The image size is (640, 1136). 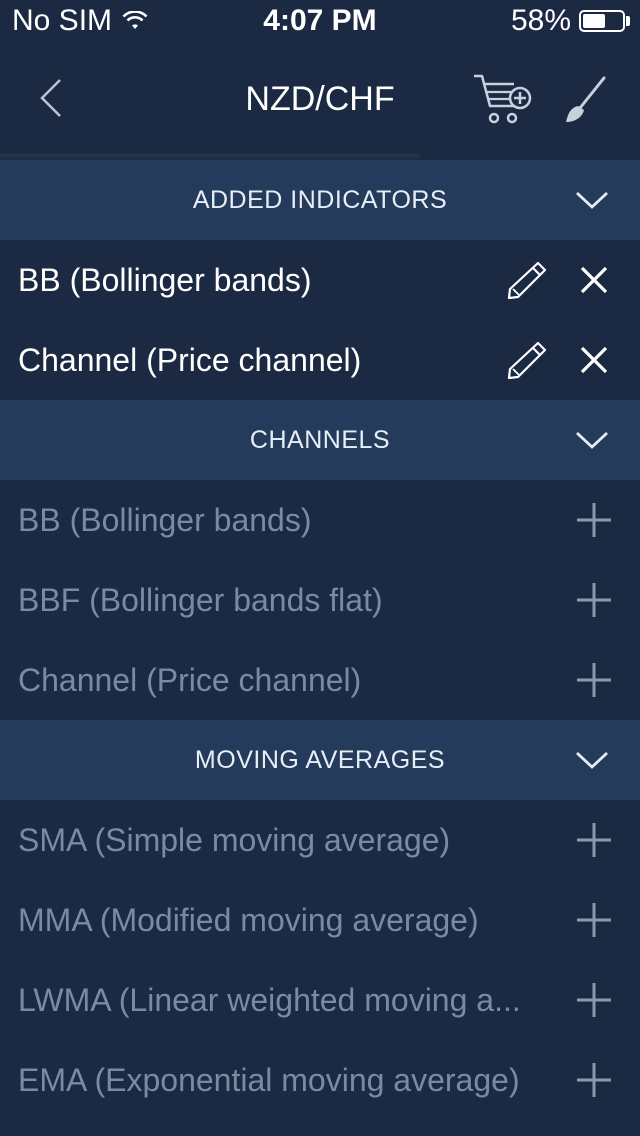 What do you see at coordinates (269, 1079) in the screenshot?
I see `indicator-label: EMA (Exponential moving average)` at bounding box center [269, 1079].